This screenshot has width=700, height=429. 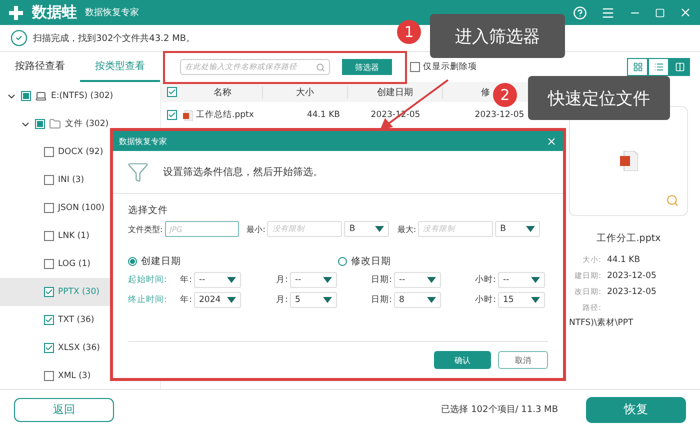 What do you see at coordinates (406, 229) in the screenshot?
I see `field-label: 最大:` at bounding box center [406, 229].